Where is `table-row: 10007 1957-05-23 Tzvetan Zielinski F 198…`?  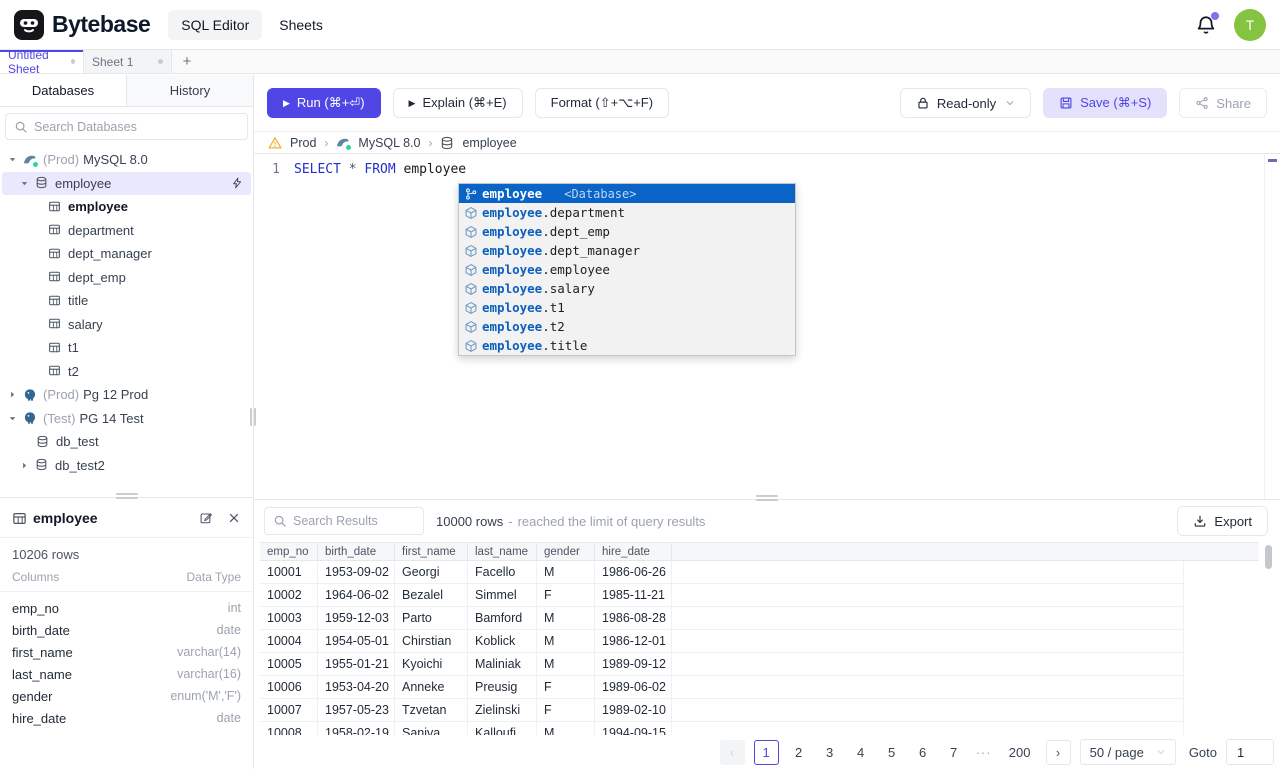 table-row: 10007 1957-05-23 Tzvetan Zielinski F 198… is located at coordinates (722, 710).